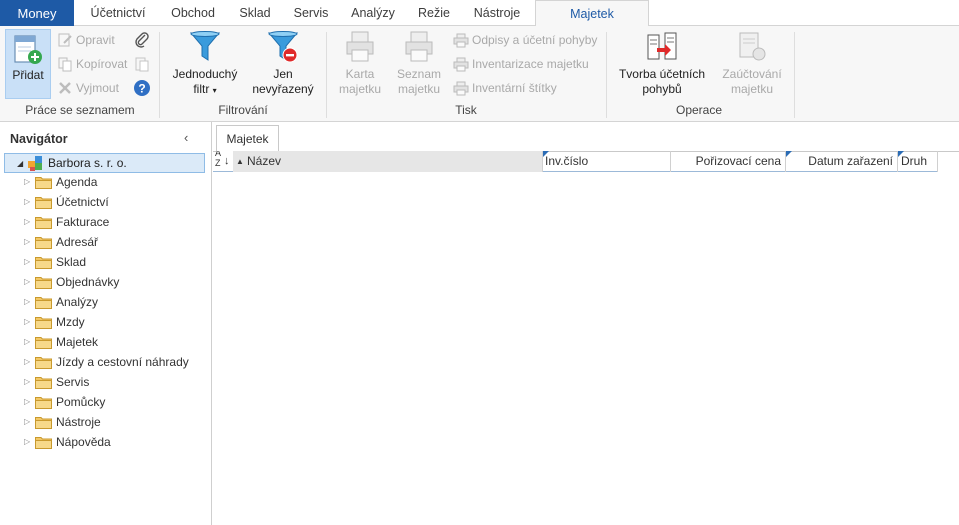 Image resolution: width=959 pixels, height=525 pixels. What do you see at coordinates (283, 63) in the screenshot?
I see `jen-nevyrazeny-button: Jen nevyřazený` at bounding box center [283, 63].